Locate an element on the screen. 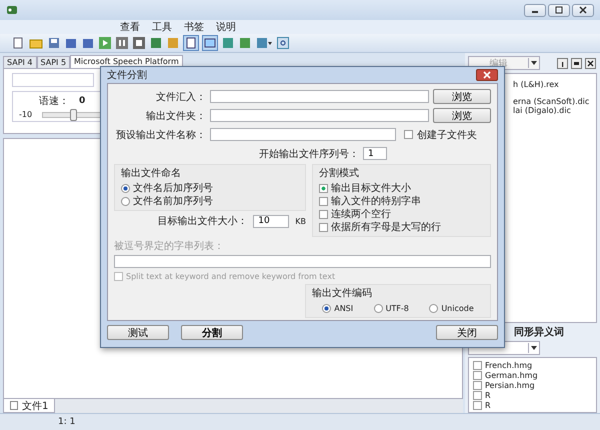 The height and width of the screenshot is (430, 600). dialog-button: 测试 is located at coordinates (138, 332).